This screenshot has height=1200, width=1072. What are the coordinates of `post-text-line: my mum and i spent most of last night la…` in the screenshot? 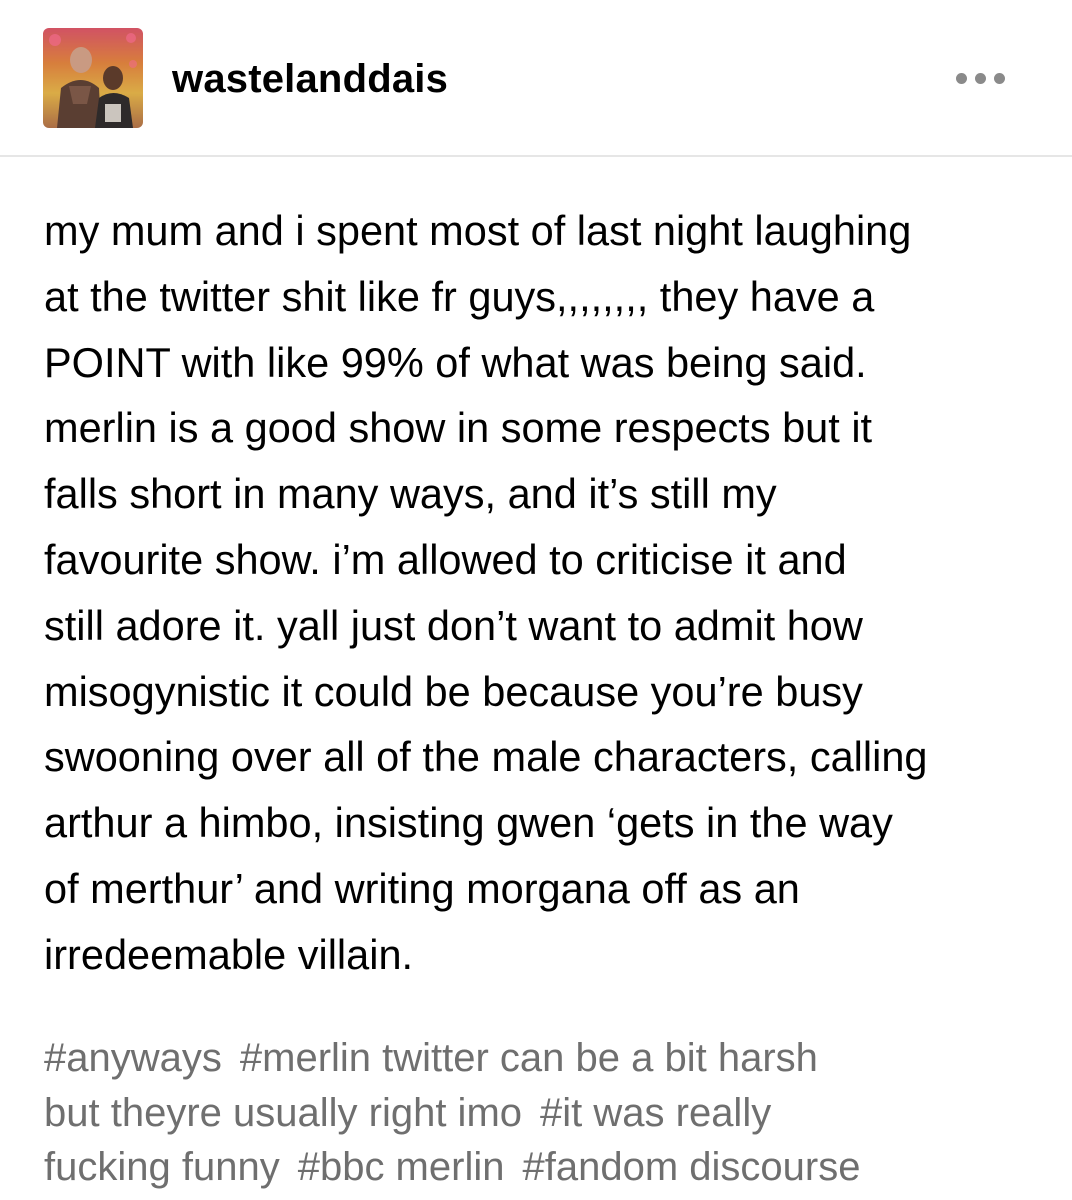 It's located at (478, 230).